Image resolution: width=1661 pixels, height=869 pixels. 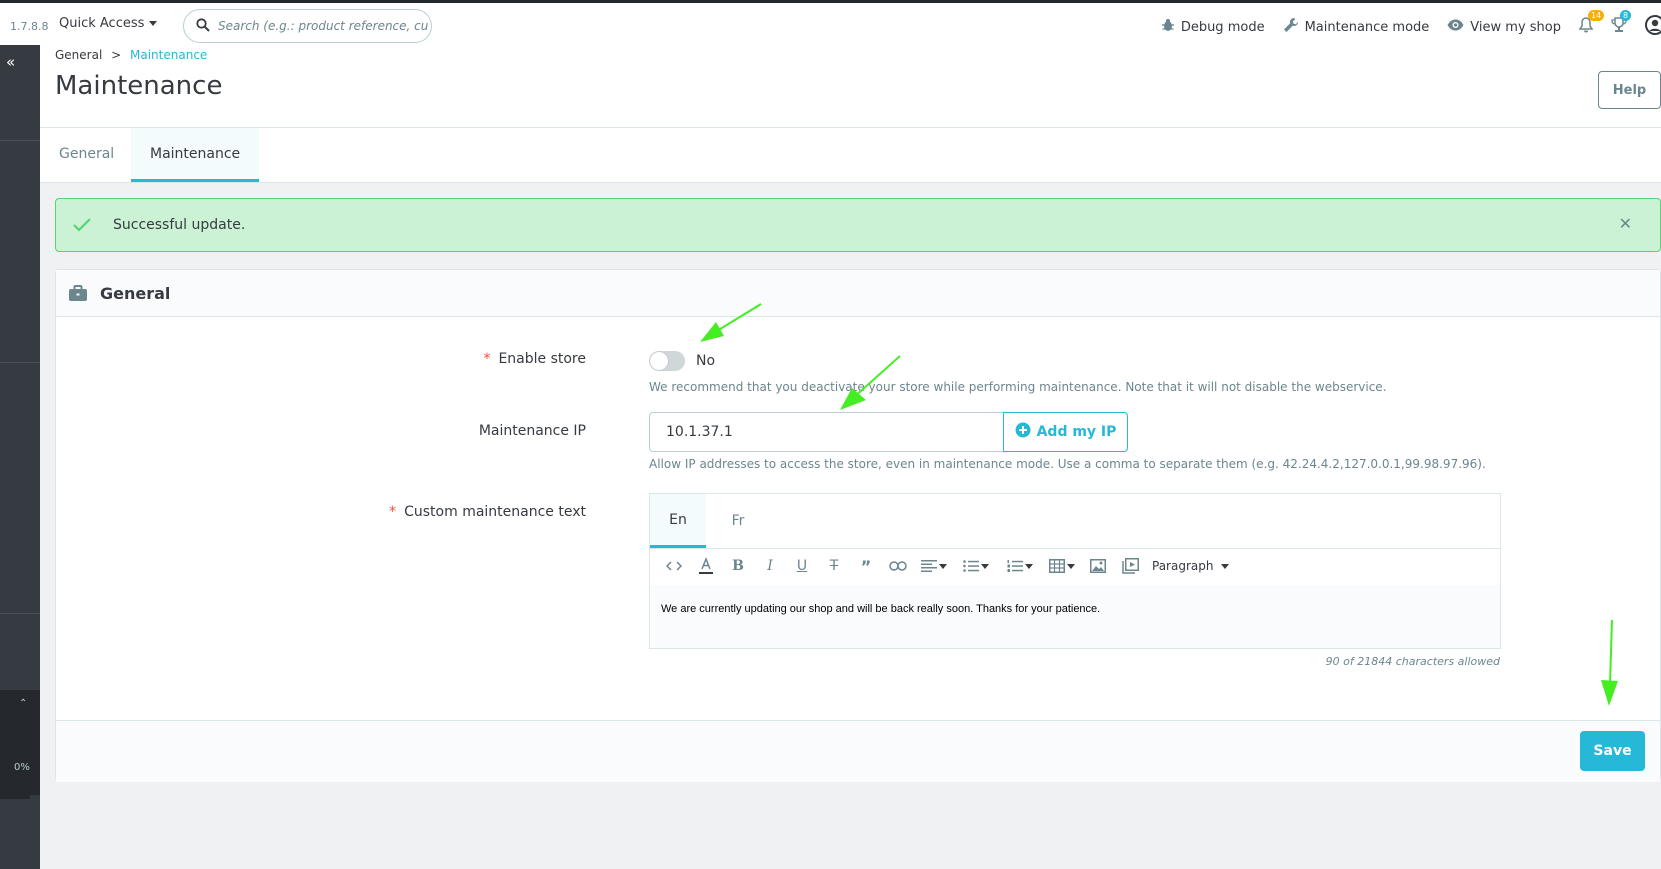 I want to click on bullet-list-icon, so click(x=976, y=566).